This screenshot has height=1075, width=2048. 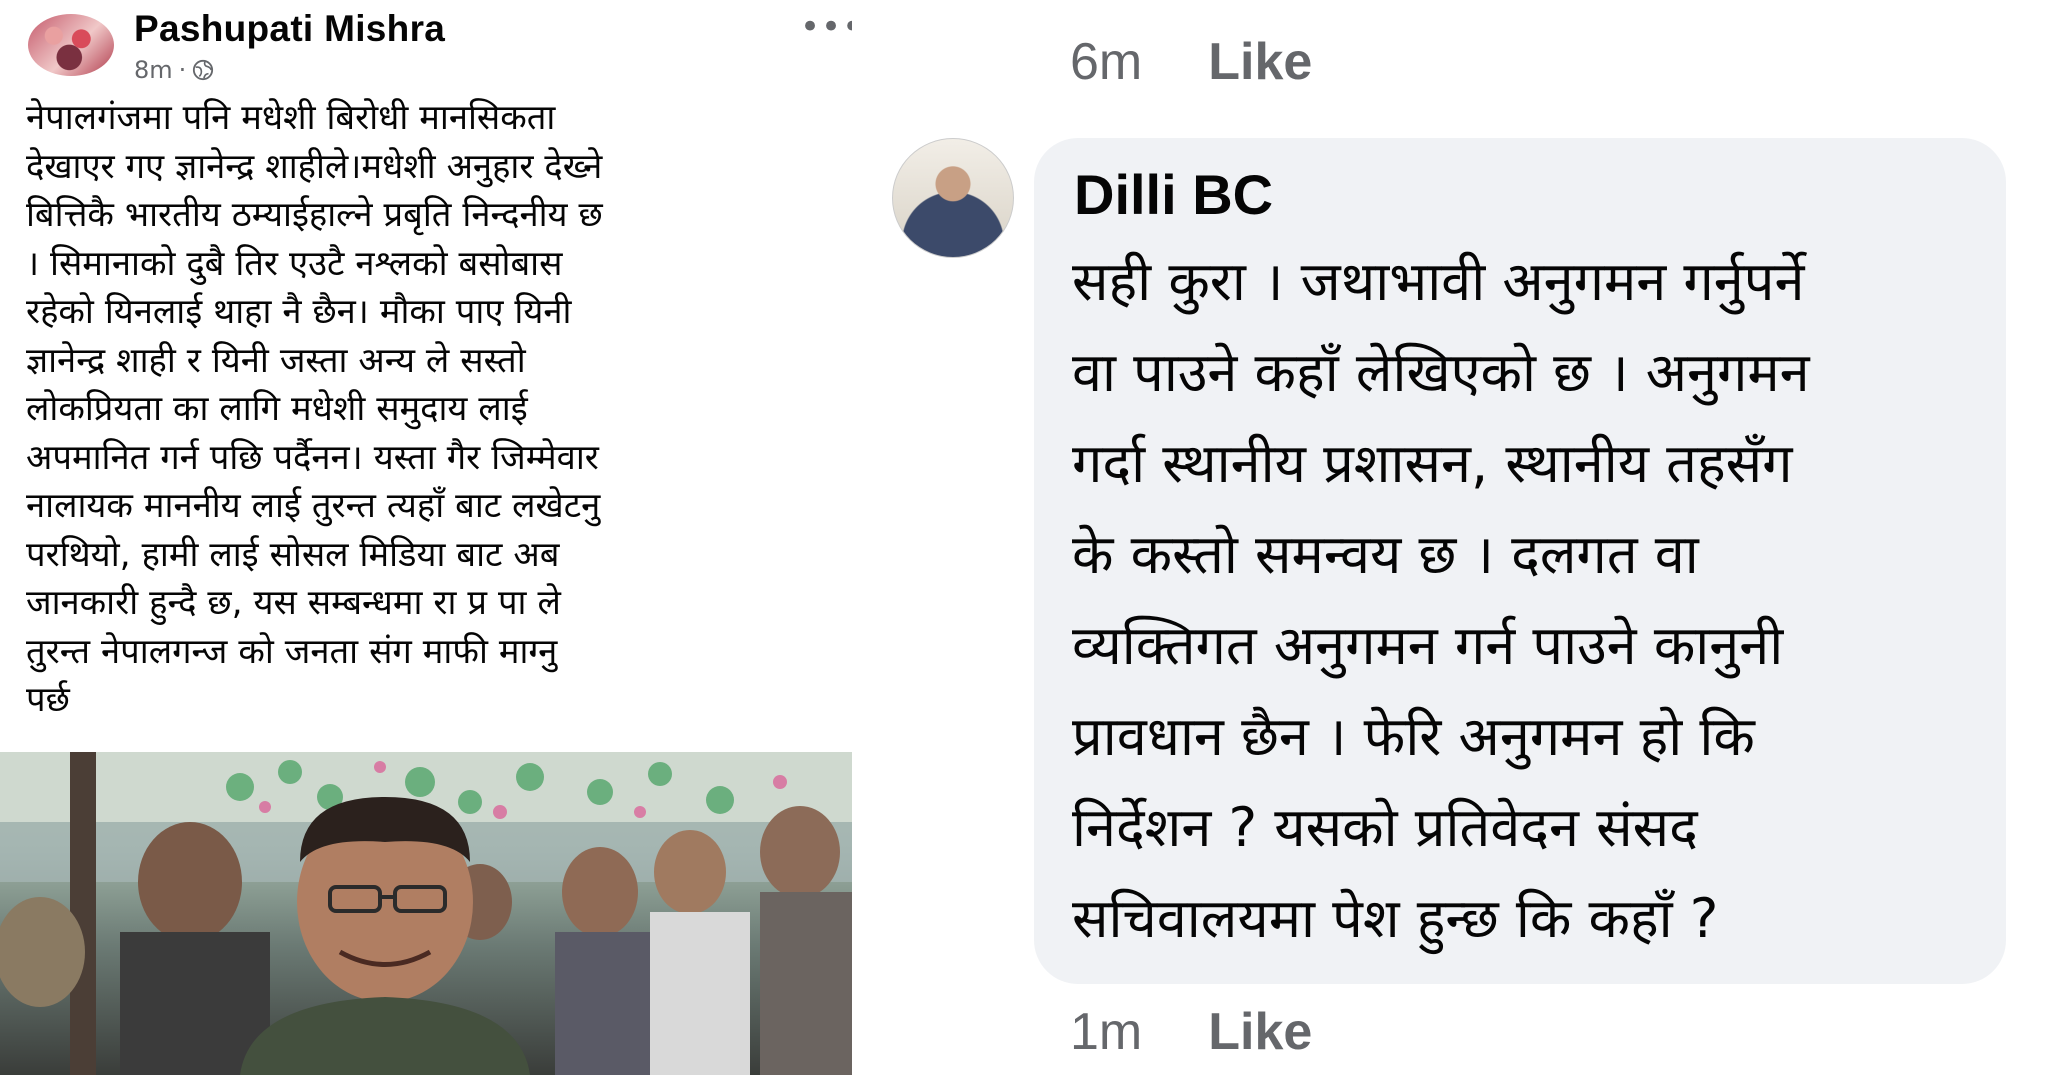 I want to click on comment-time: 1m, so click(x=1106, y=1032).